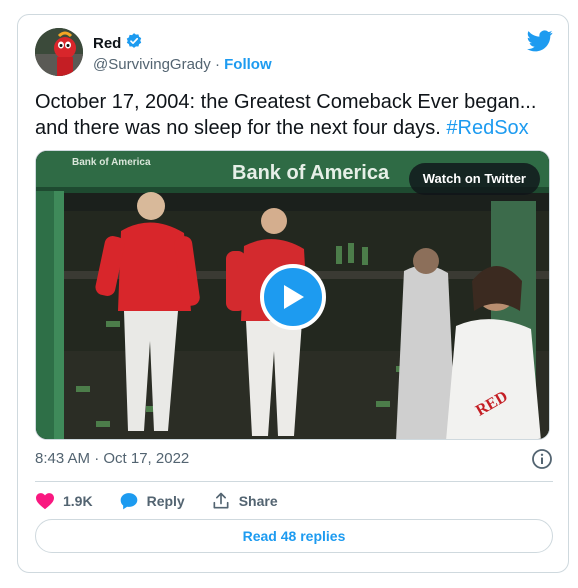 Image resolution: width=578 pixels, height=588 pixels. Describe the element at coordinates (107, 43) in the screenshot. I see `display-name: Red` at that location.